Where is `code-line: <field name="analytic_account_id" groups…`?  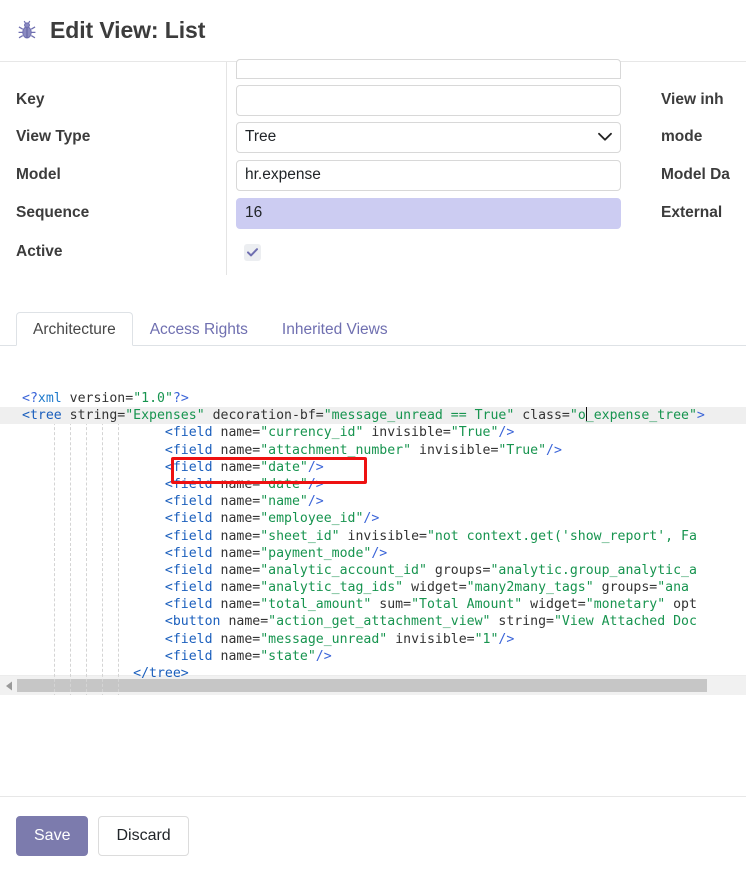
code-line: <field name="analytic_account_id" groups… is located at coordinates (373, 570).